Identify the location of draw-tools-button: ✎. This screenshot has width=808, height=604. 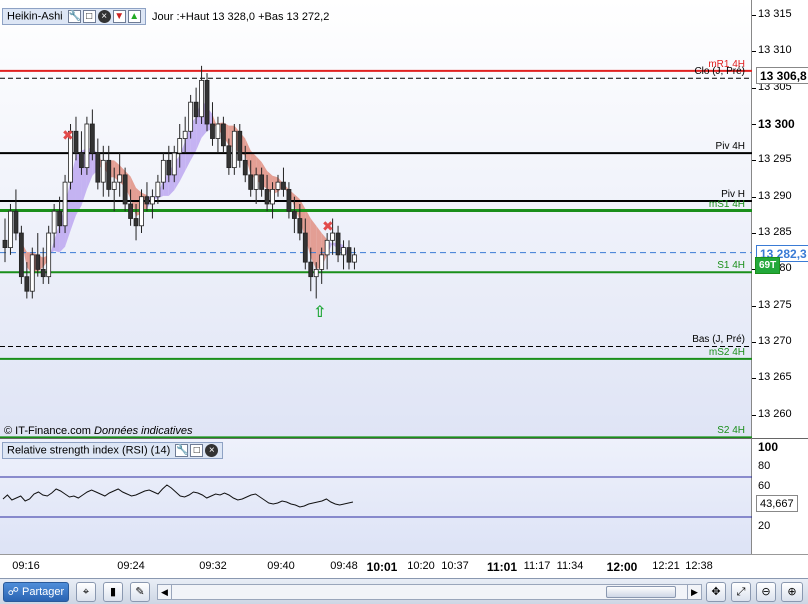
(140, 592).